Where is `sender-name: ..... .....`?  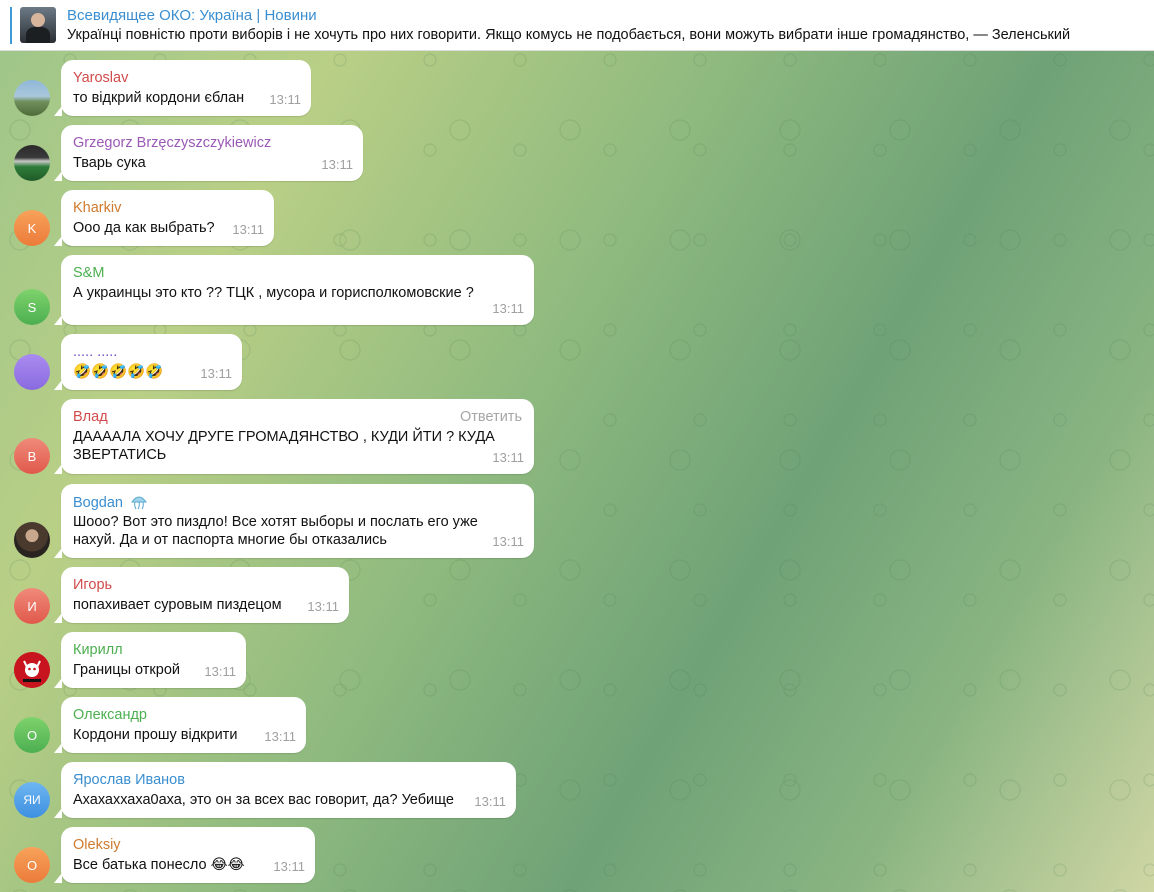 sender-name: ..... ..... is located at coordinates (95, 352).